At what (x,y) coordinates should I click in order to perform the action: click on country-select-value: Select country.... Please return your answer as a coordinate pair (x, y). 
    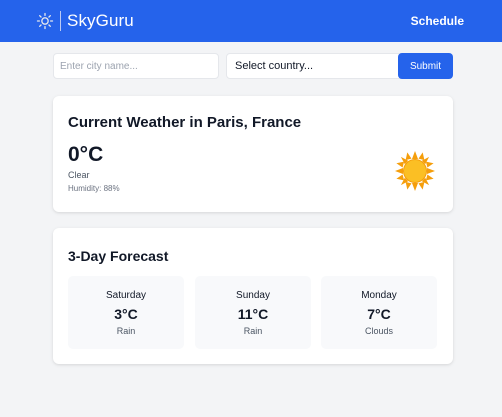
    Looking at the image, I should click on (274, 66).